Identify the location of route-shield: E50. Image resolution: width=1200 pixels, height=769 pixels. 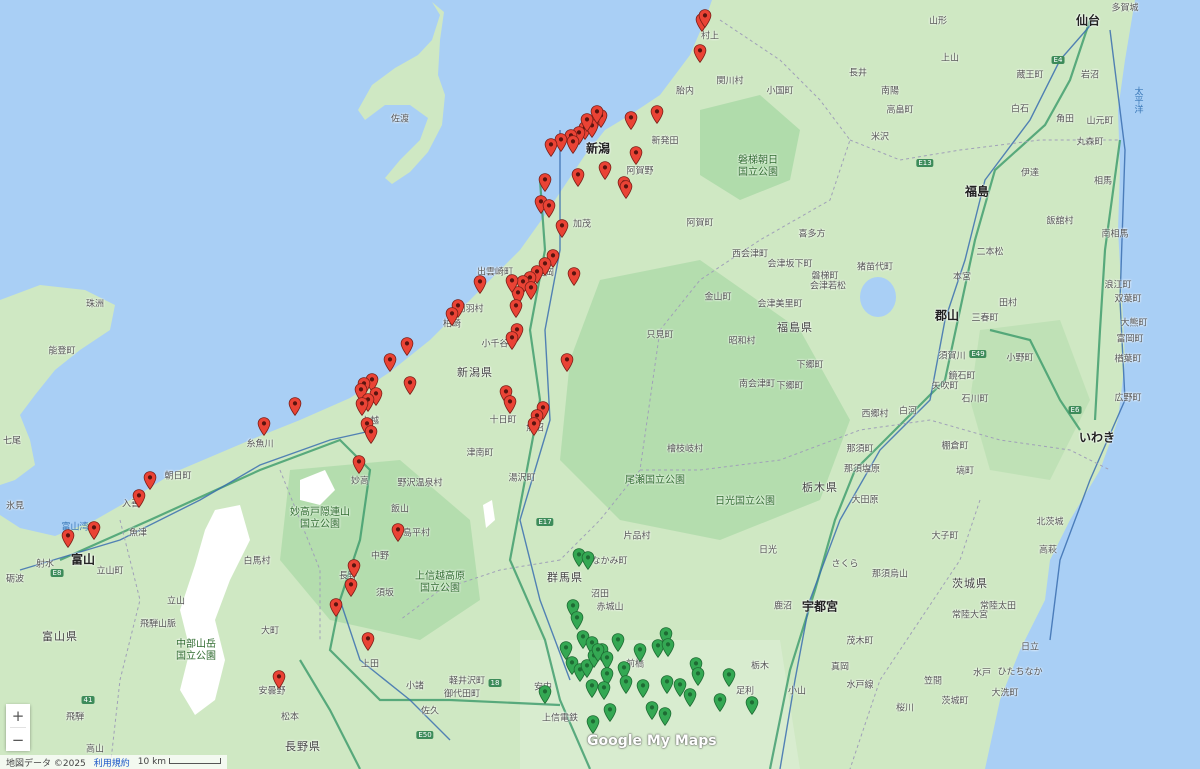
(425, 735).